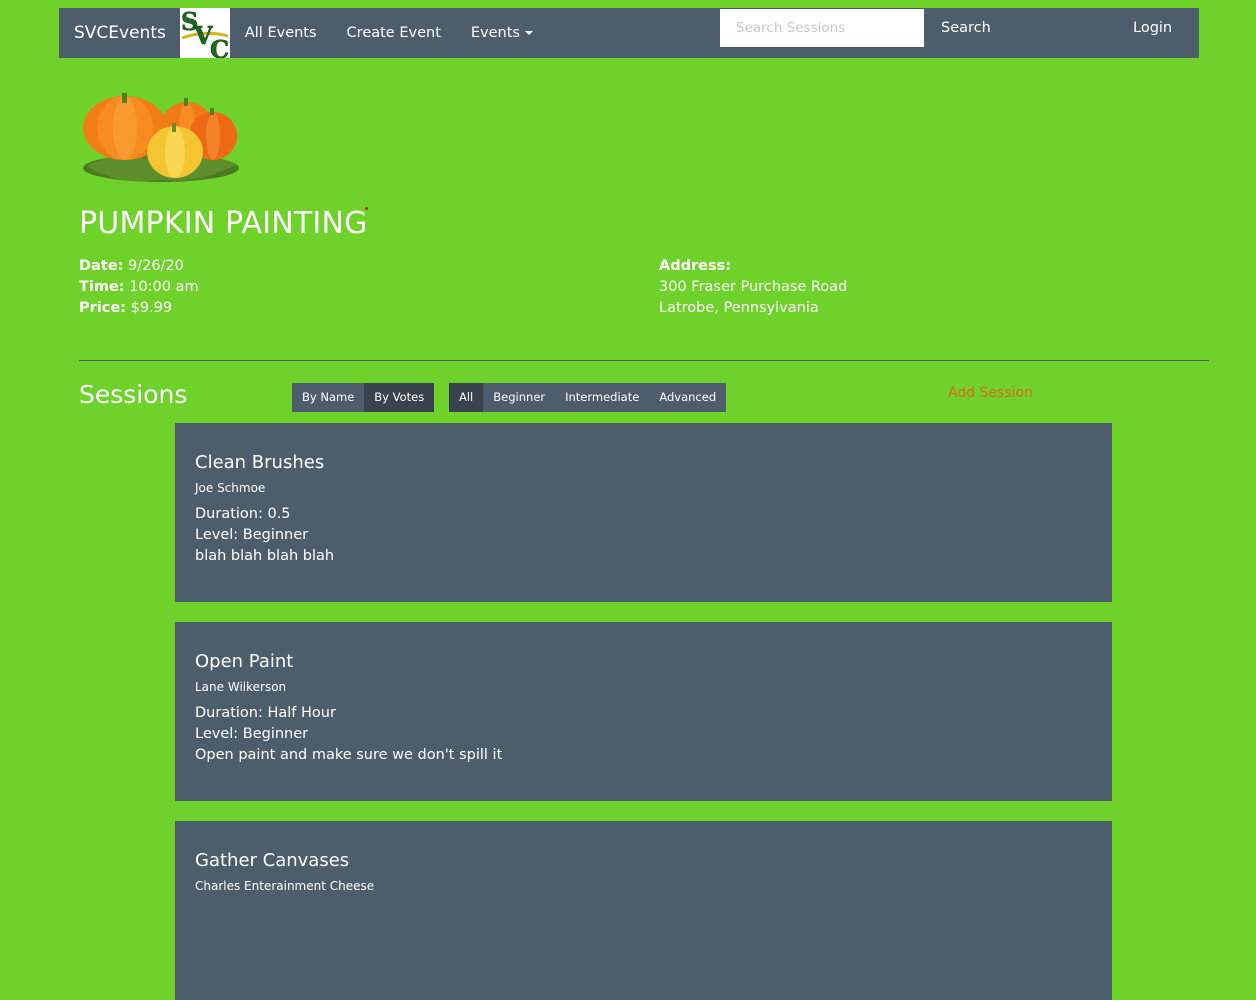  I want to click on login-link: Login, so click(1152, 28).